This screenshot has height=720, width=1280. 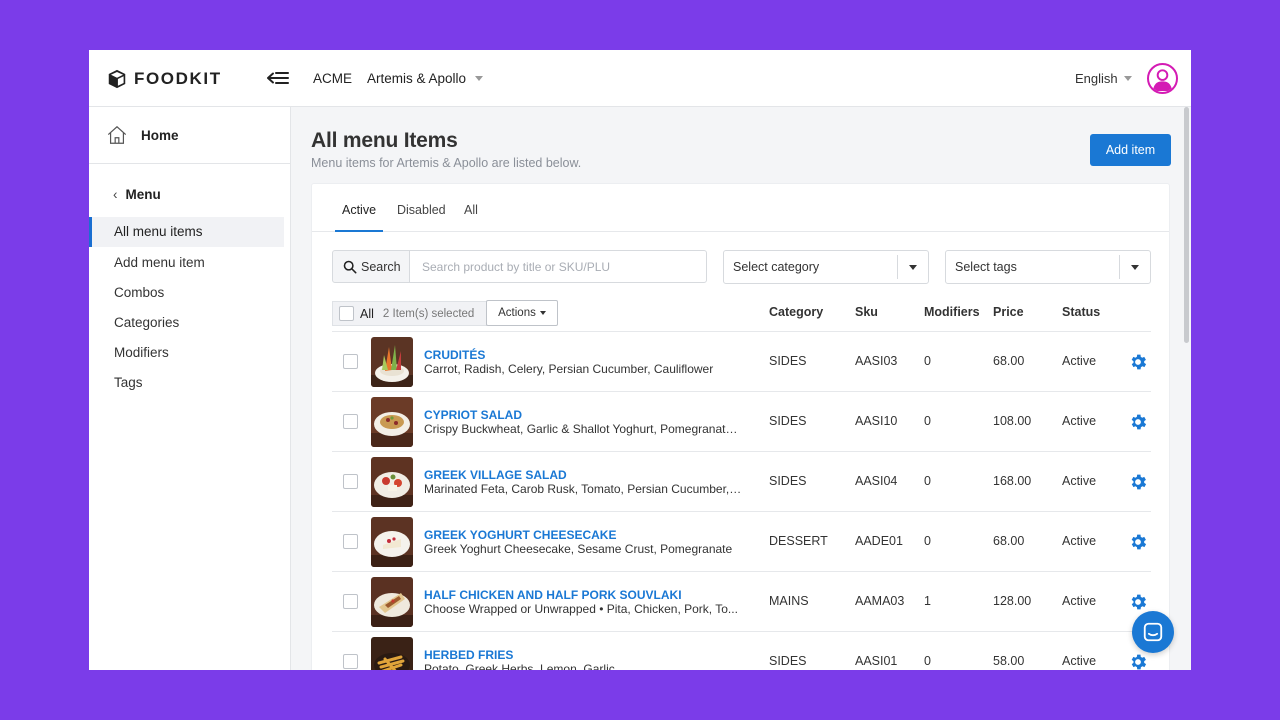 I want to click on item-price: 128.00, so click(x=1012, y=601).